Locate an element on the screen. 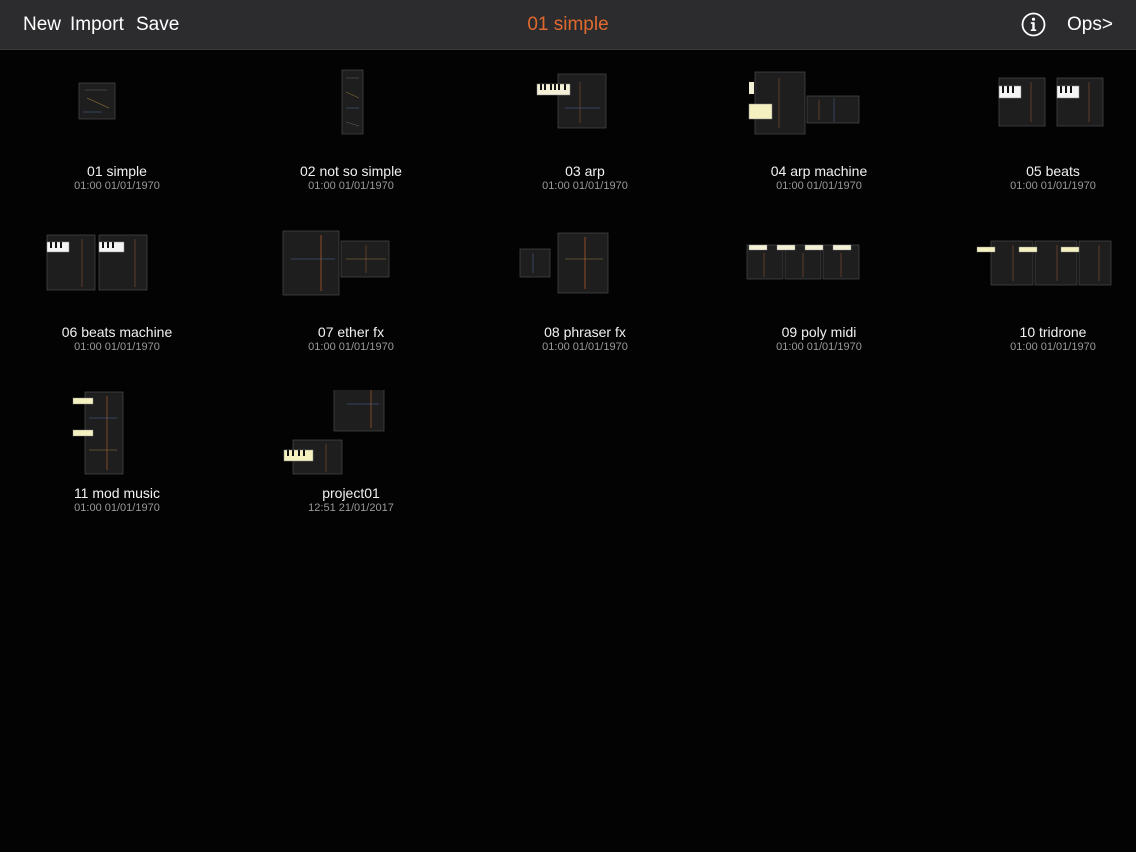 The image size is (1136, 852). project-name: 01 simple is located at coordinates (117, 171).